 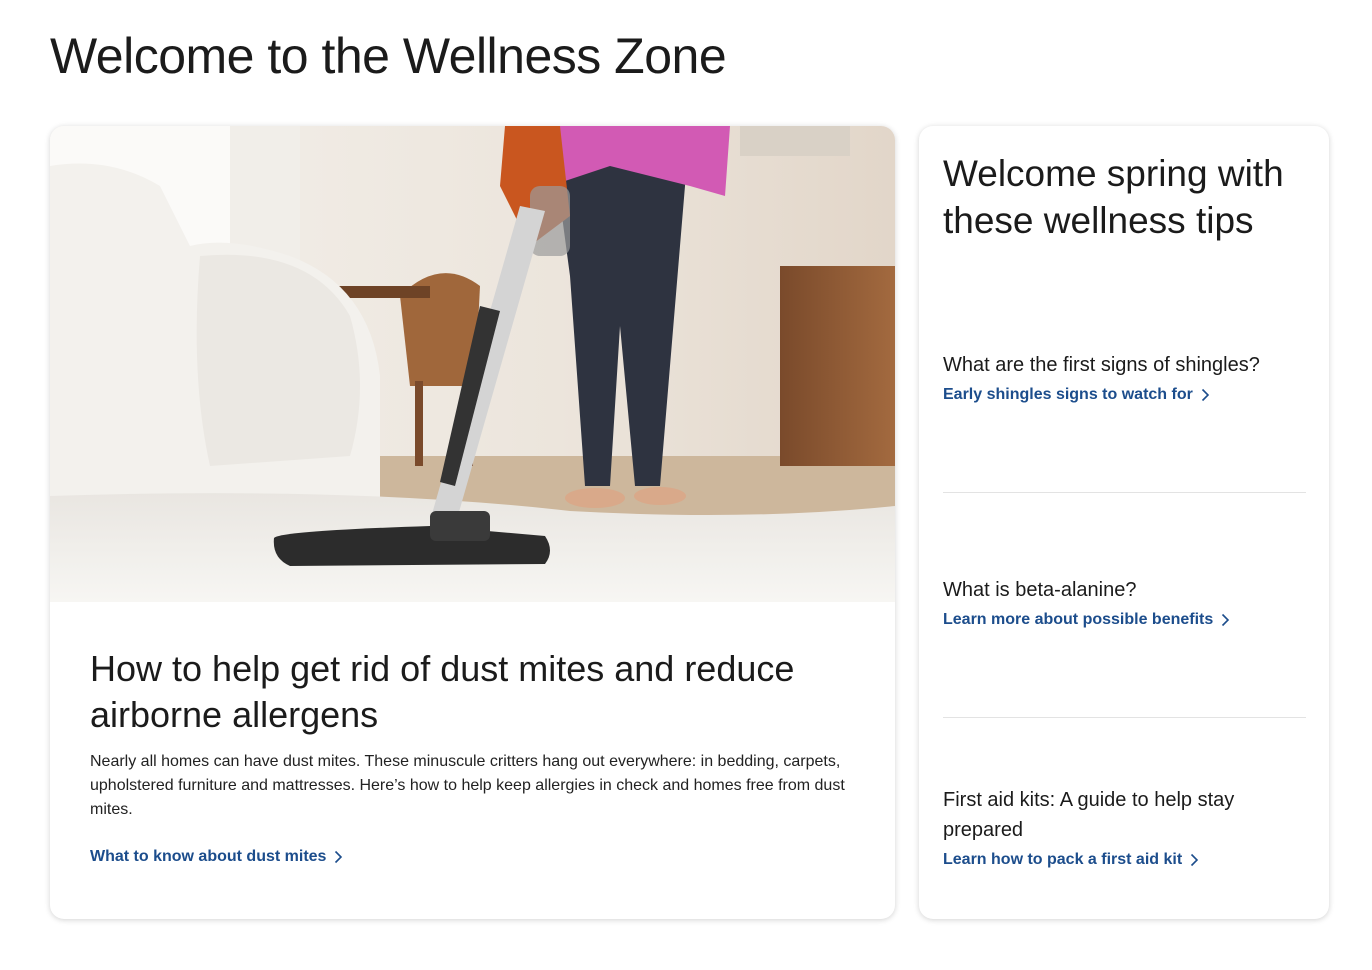 I want to click on page-title: Welcome to the Wellness Zone, so click(x=388, y=56).